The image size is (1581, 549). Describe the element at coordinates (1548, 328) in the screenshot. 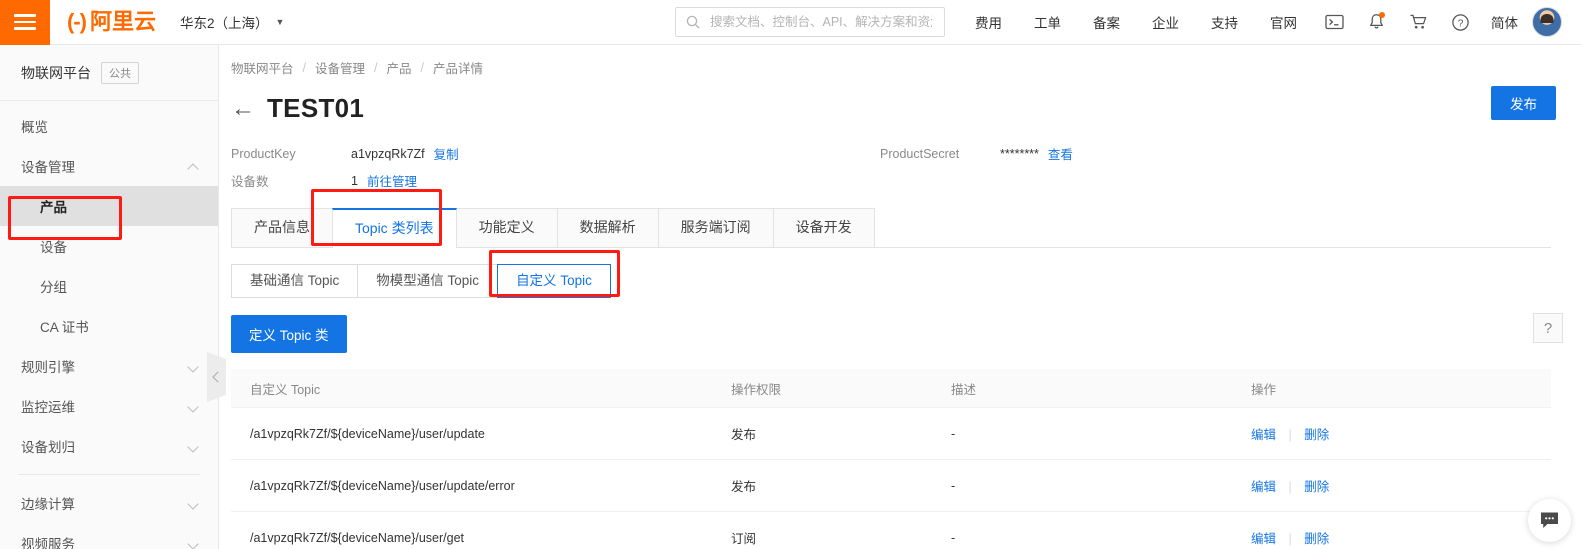

I see `help-button: ?` at that location.